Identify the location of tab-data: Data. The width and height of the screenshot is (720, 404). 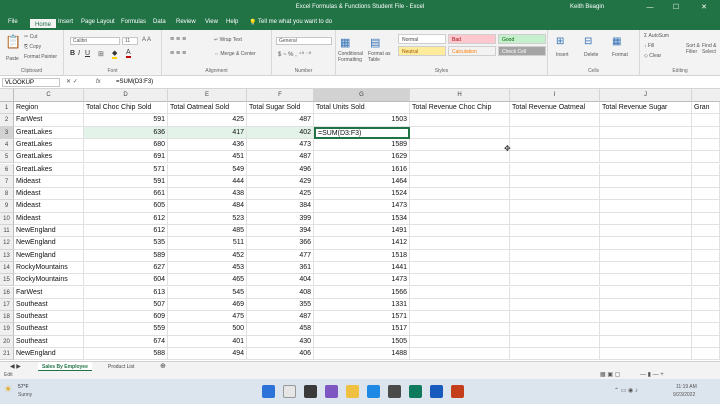
(159, 22).